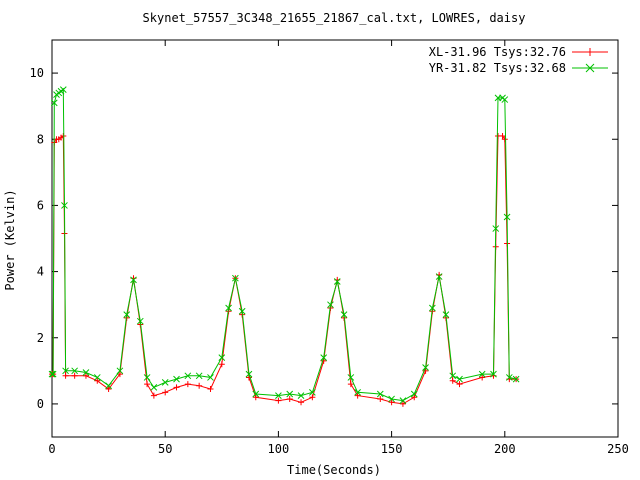 This screenshot has height=480, width=640. Describe the element at coordinates (334, 470) in the screenshot. I see `x-axis-label: Time(Seconds)` at that location.